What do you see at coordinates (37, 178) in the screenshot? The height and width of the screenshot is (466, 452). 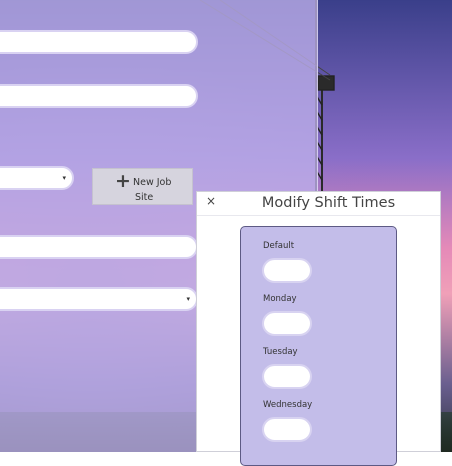 I see `job-site-select: ▾` at bounding box center [37, 178].